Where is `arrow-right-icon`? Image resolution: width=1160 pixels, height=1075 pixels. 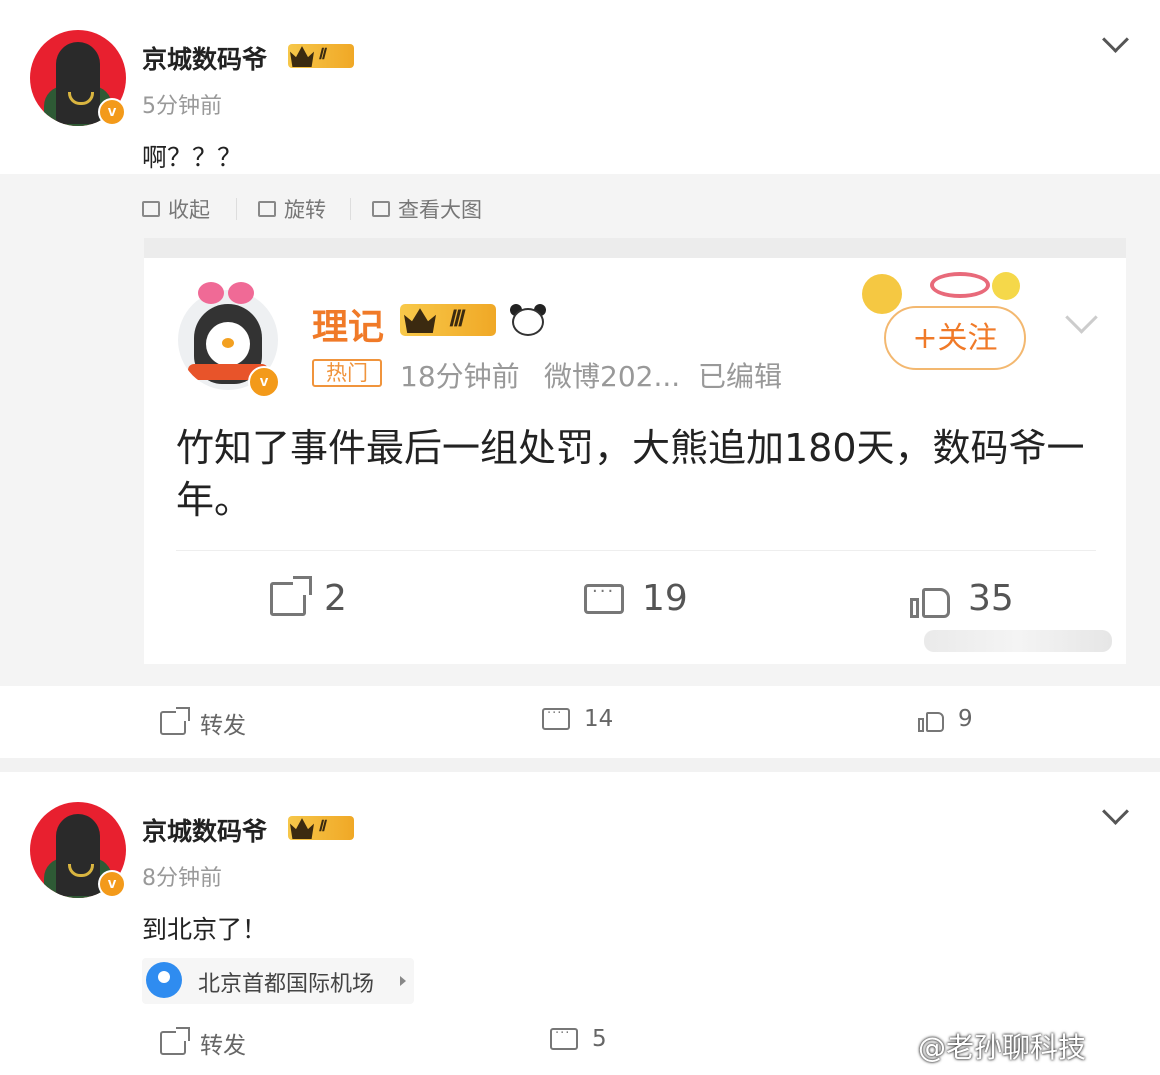 arrow-right-icon is located at coordinates (403, 981).